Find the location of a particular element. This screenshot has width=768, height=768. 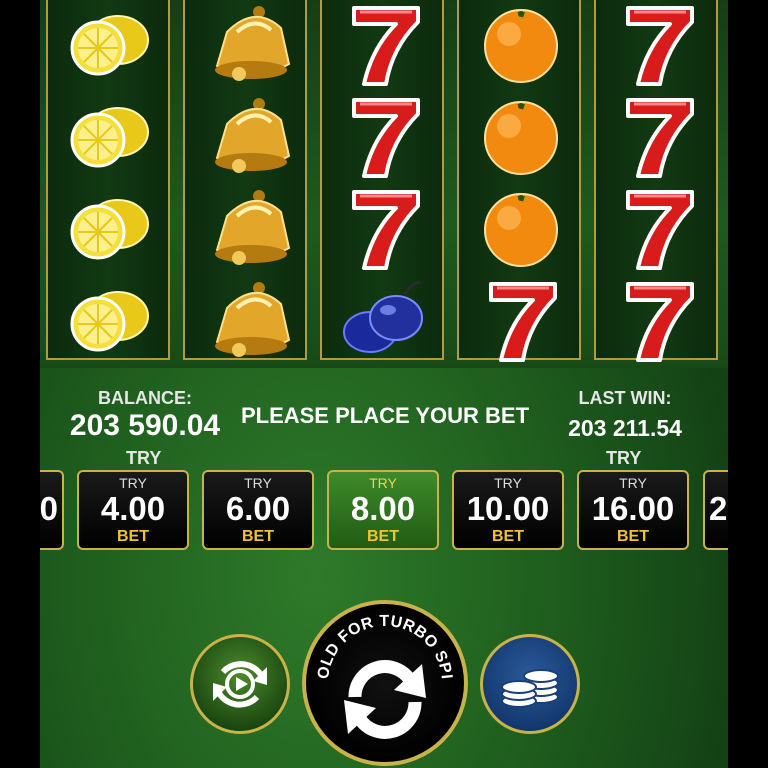

spin-button: HOLD FOR TURBO SPIN is located at coordinates (384, 678).